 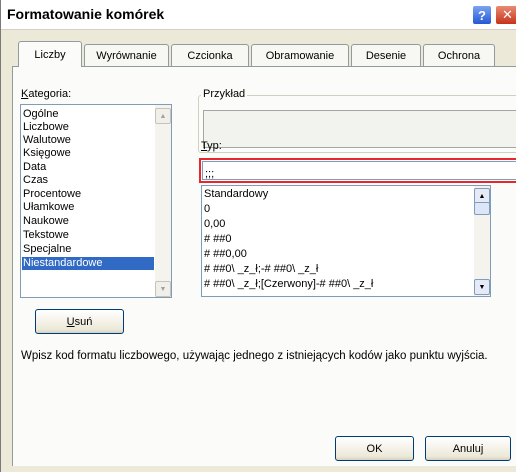 What do you see at coordinates (207, 209) in the screenshot?
I see `format-item: 0` at bounding box center [207, 209].